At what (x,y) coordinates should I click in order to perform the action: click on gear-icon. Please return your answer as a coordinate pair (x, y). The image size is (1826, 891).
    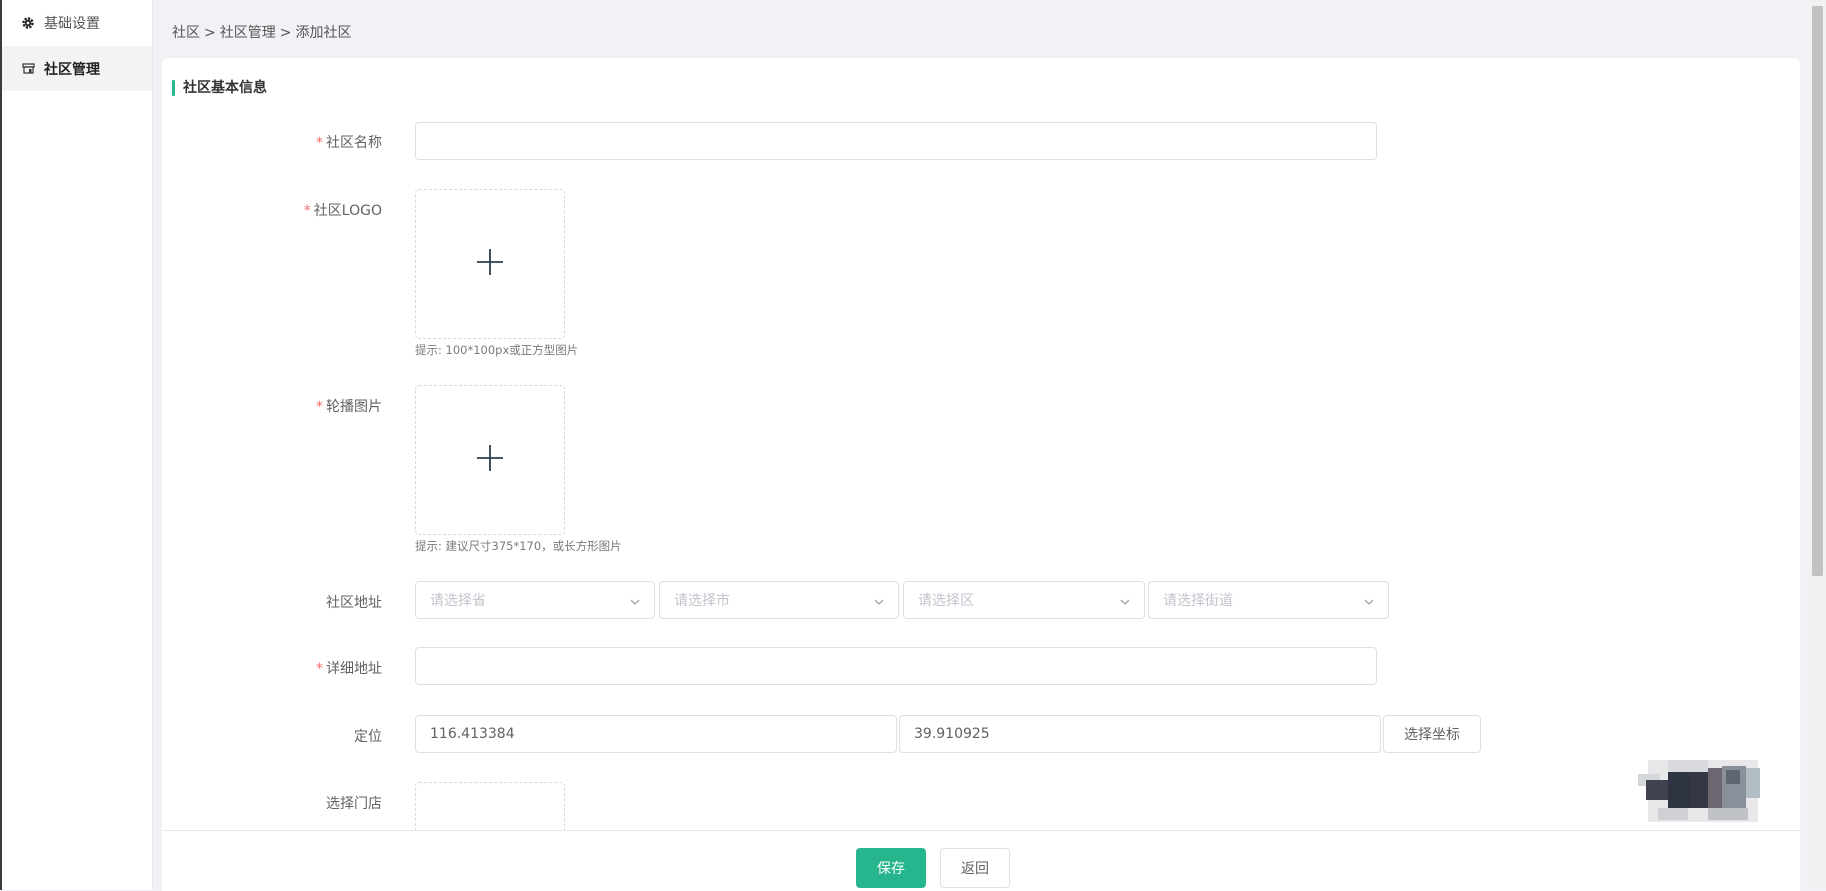
    Looking at the image, I should click on (28, 23).